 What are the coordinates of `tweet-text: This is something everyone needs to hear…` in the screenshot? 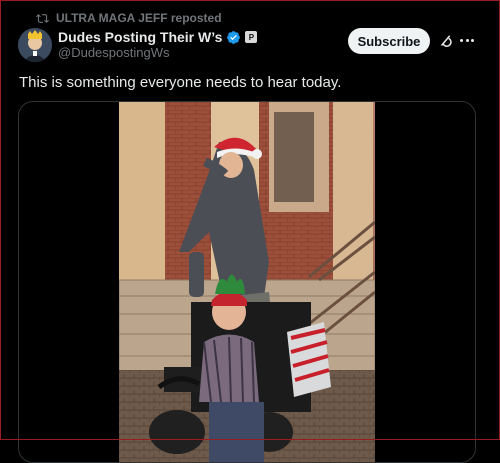 It's located at (180, 82).